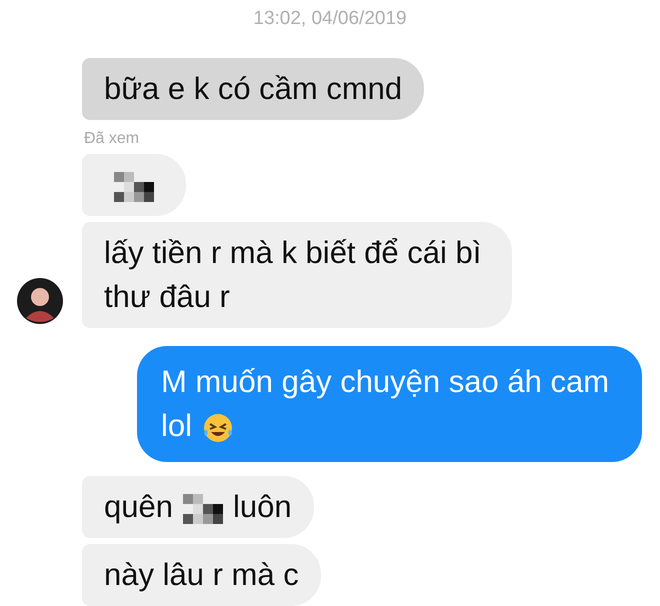 The image size is (660, 606). I want to click on timestamp: 13:02, 04/06/2019, so click(330, 19).